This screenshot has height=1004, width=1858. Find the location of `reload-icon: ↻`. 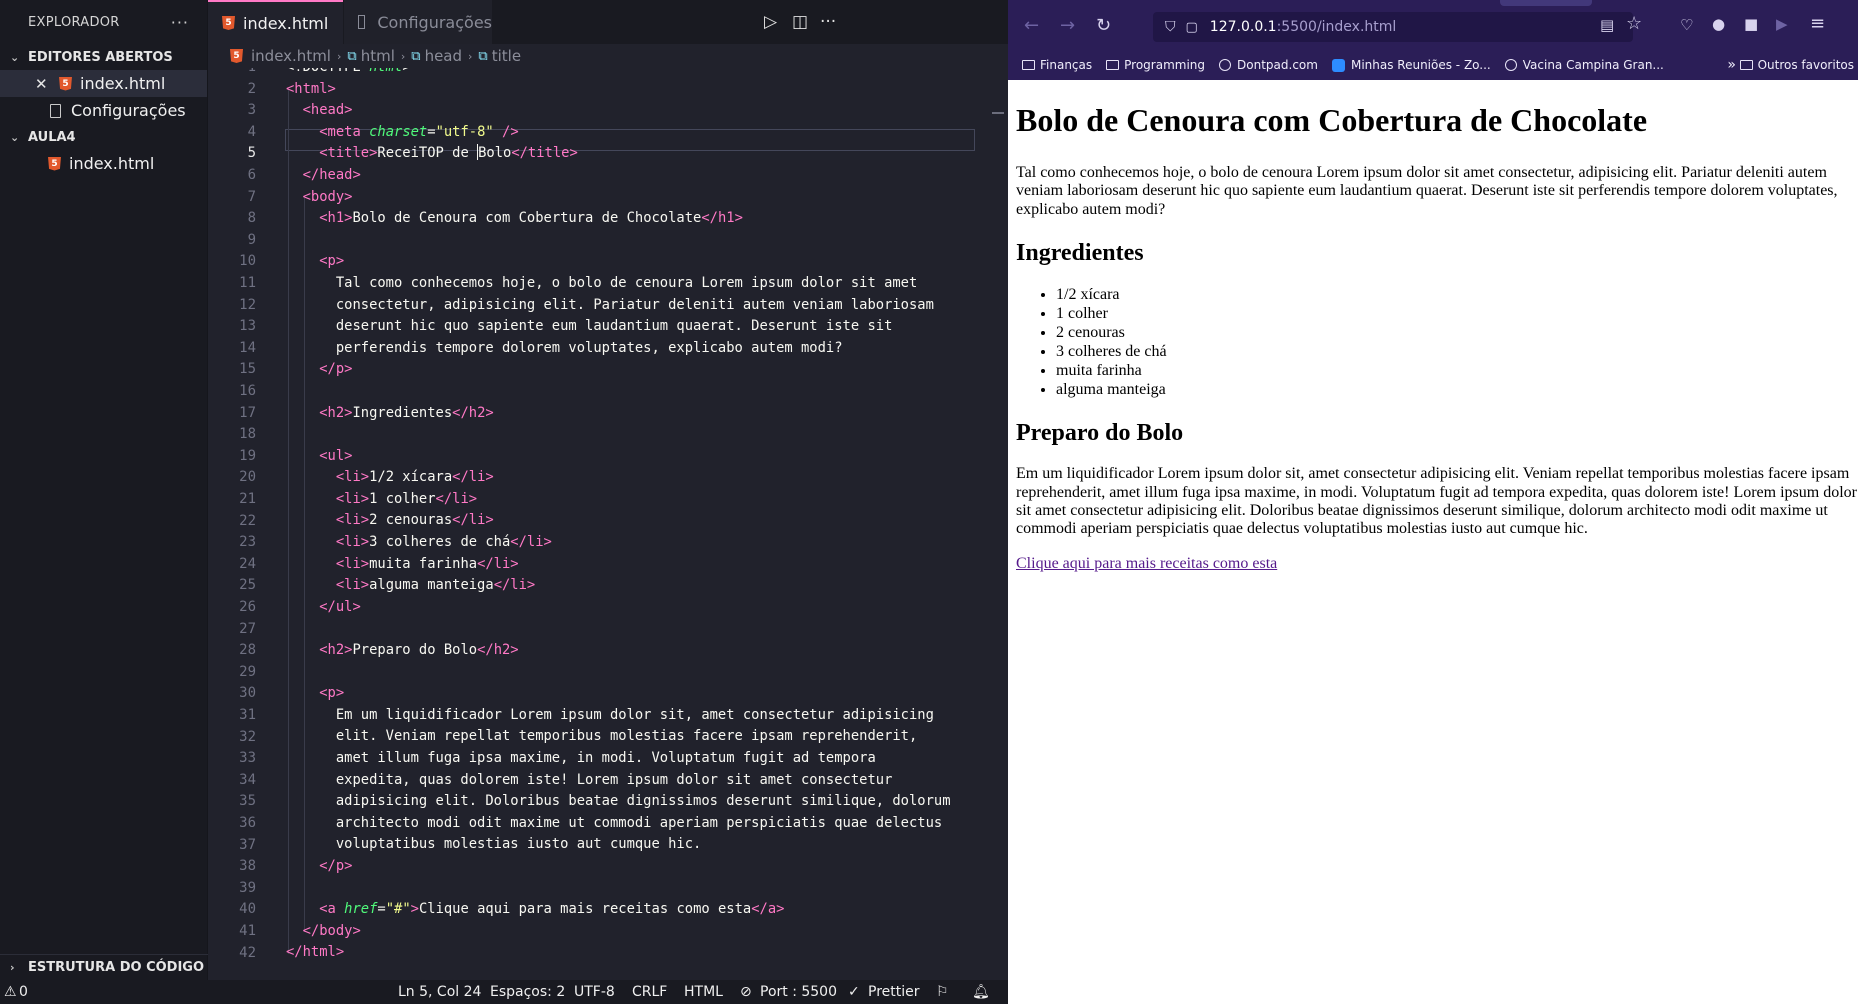

reload-icon: ↻ is located at coordinates (1103, 25).